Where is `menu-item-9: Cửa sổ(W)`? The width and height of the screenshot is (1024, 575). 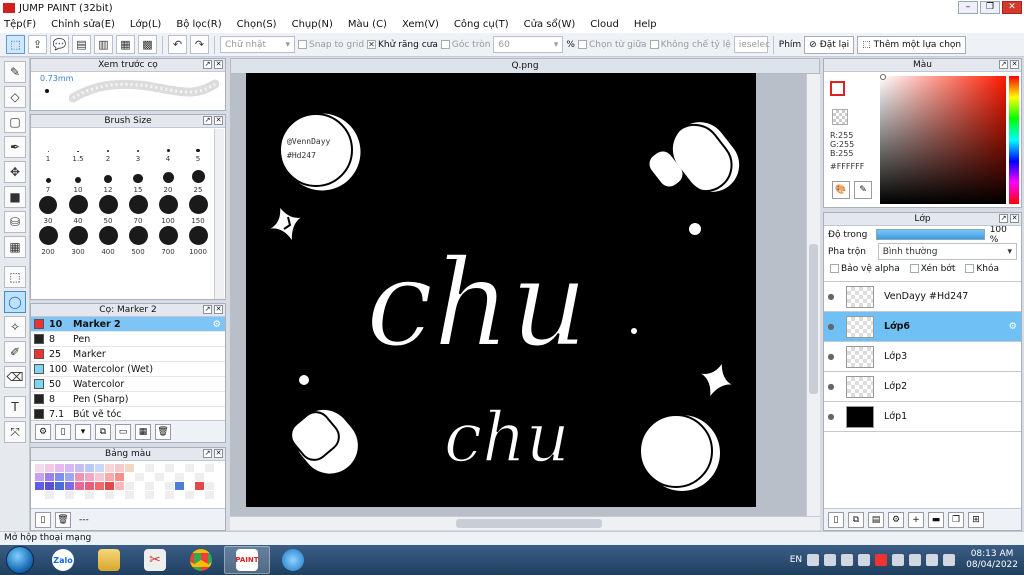
menu-item-9: Cửa sổ(W) is located at coordinates (550, 24).